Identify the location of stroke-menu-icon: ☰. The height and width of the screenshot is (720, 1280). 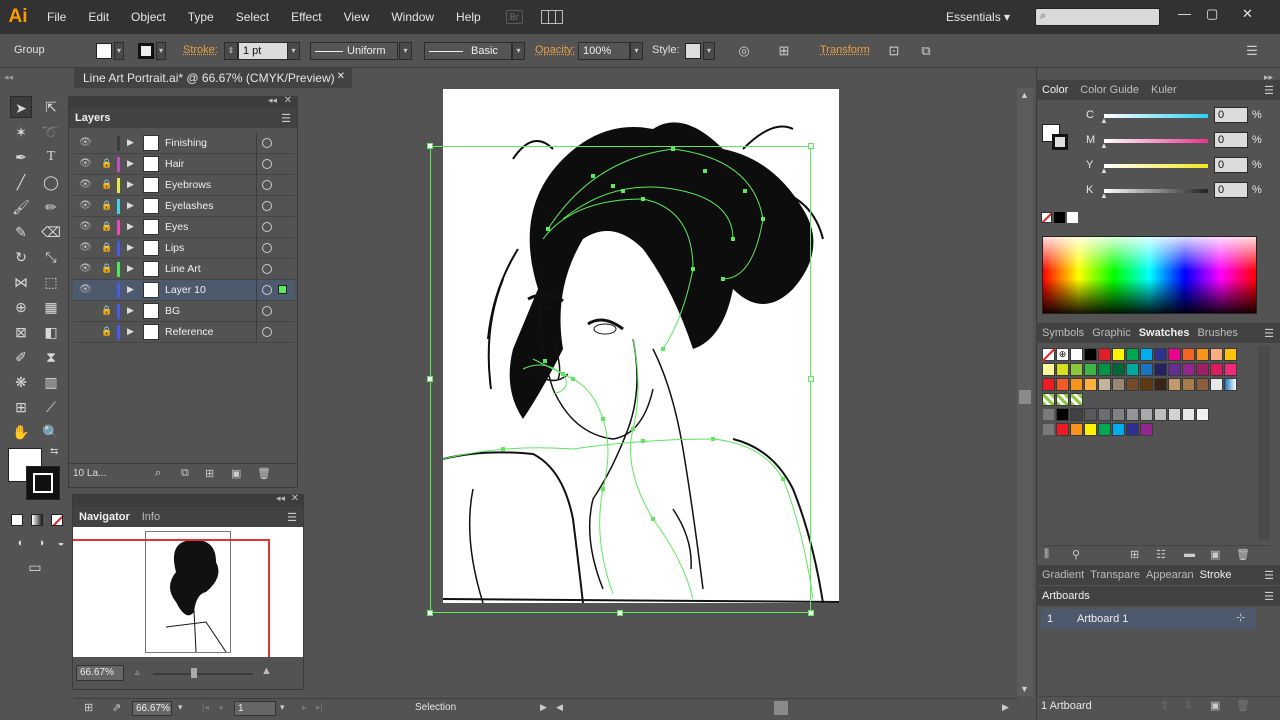
(1269, 575).